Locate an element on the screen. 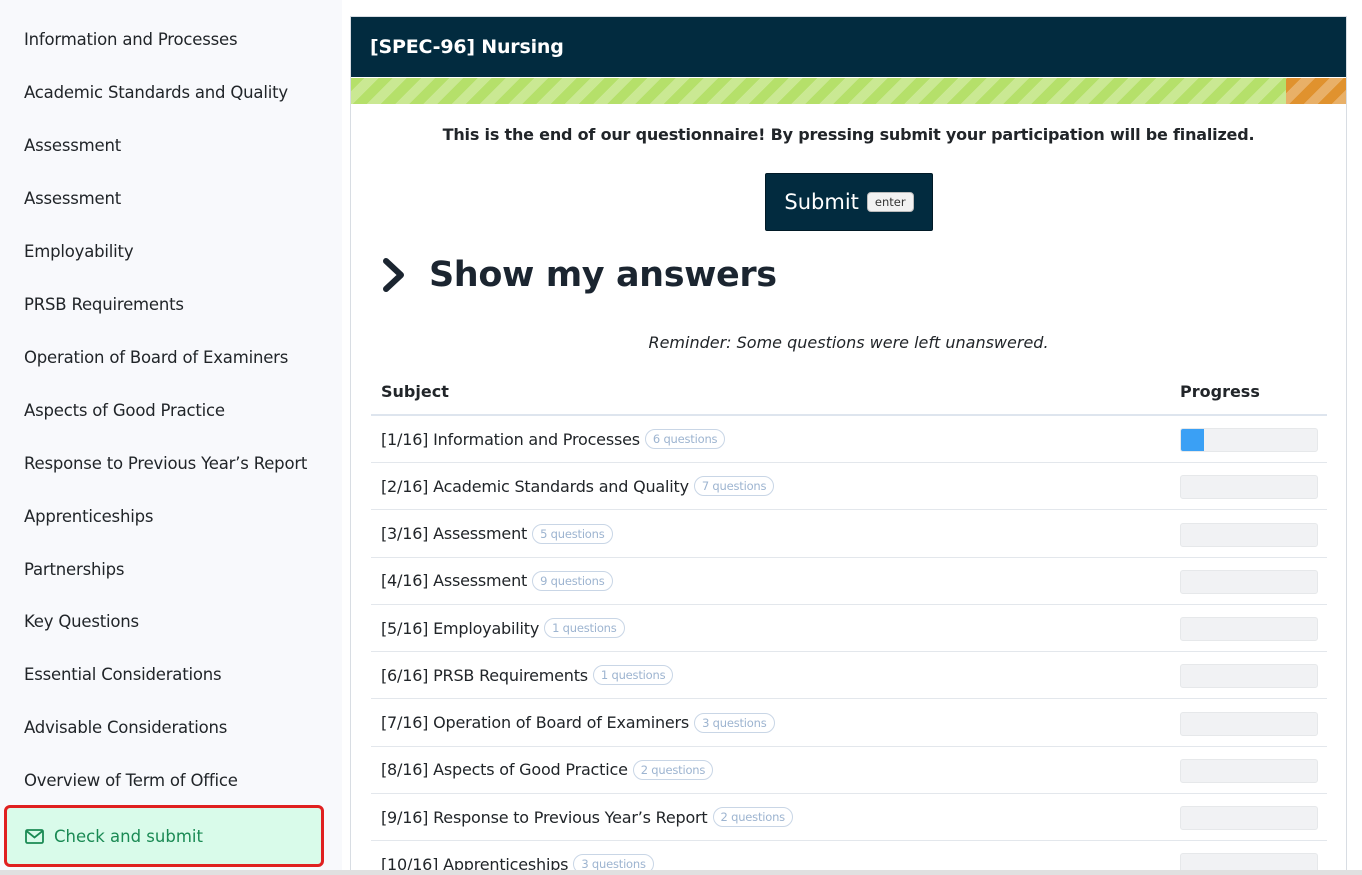  sidebar-item-check-and-submit: Check and submit is located at coordinates (164, 836).